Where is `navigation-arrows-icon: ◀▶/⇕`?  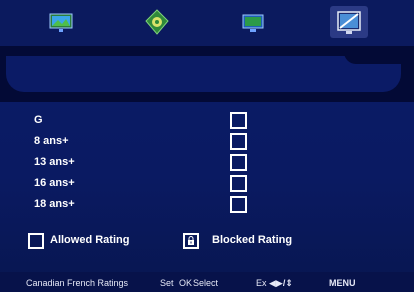
navigation-arrows-icon: ◀▶/⇕ is located at coordinates (281, 283).